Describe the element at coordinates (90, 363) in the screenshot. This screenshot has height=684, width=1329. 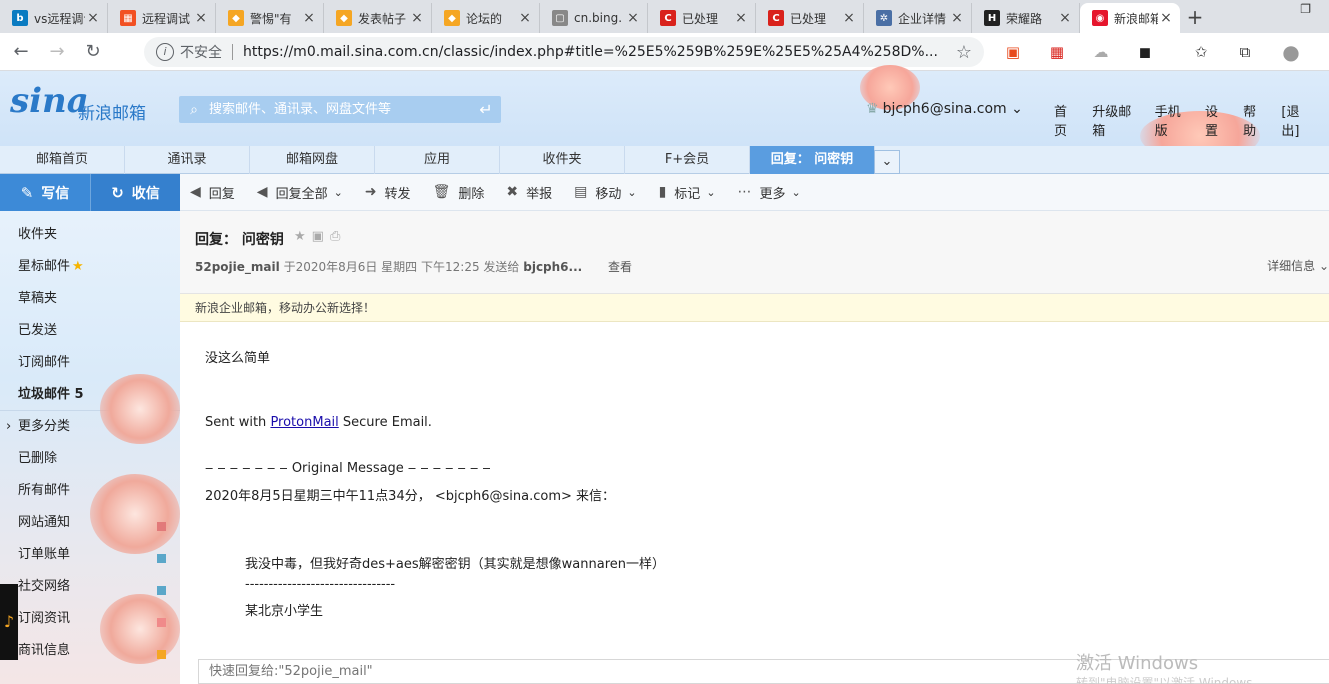
I see `sidebar-folder: 订阅邮件` at that location.